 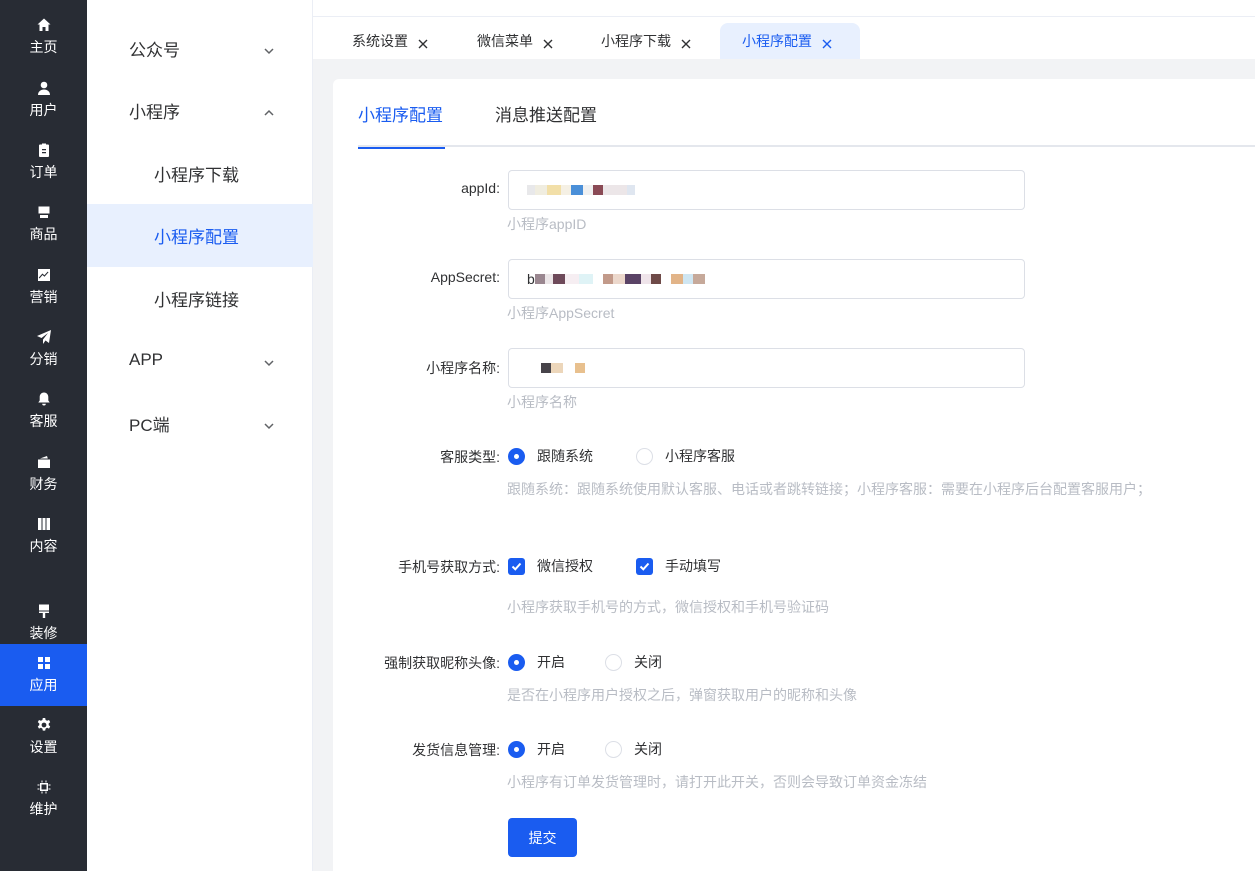 What do you see at coordinates (633, 749) in the screenshot?
I see `radio-shipping-off: 关闭` at bounding box center [633, 749].